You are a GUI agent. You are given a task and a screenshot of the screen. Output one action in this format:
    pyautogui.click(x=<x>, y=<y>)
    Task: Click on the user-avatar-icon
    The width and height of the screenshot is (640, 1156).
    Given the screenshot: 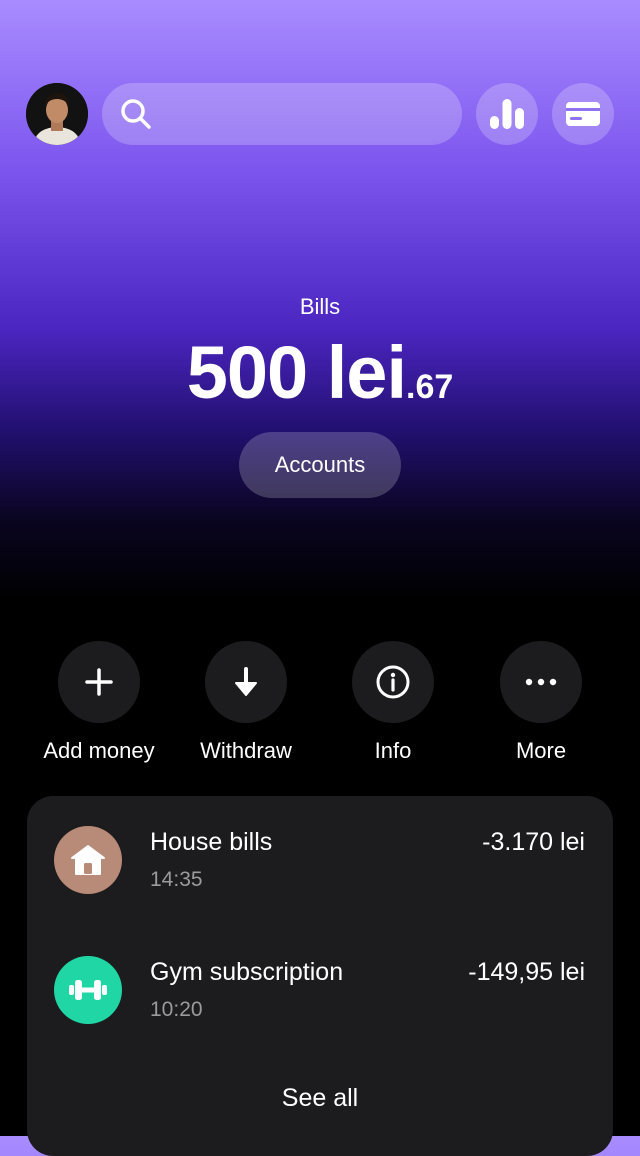 What is the action you would take?
    pyautogui.click(x=57, y=113)
    